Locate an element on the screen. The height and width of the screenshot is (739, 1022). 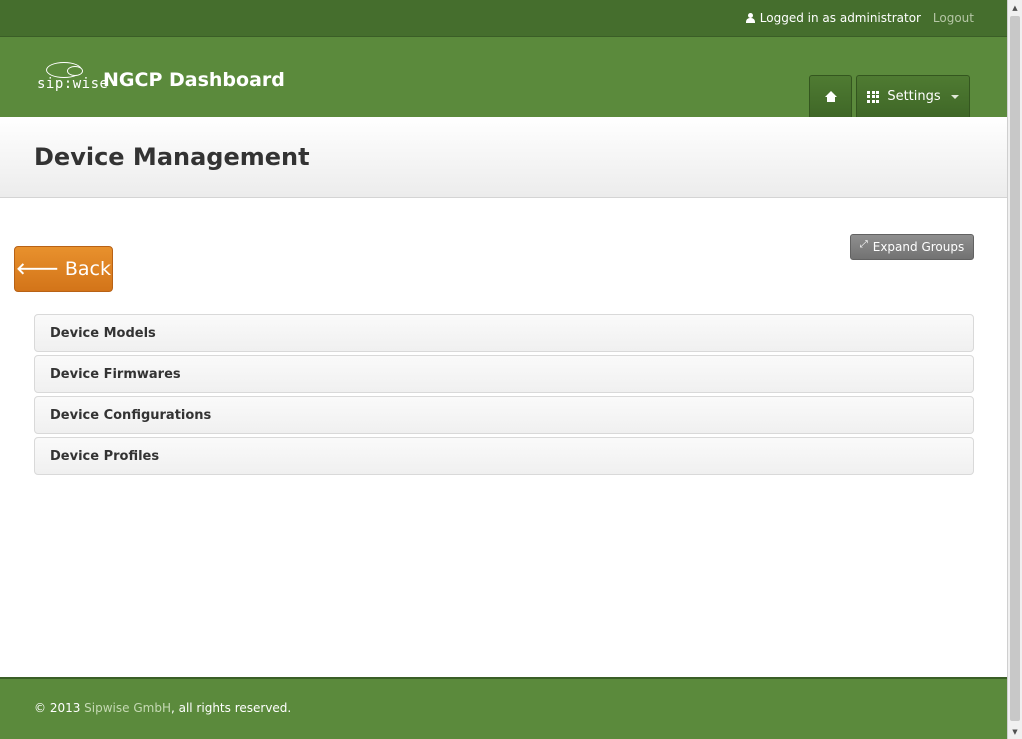
vertical-scrollbar: ▲ ▼ is located at coordinates (1014, 369).